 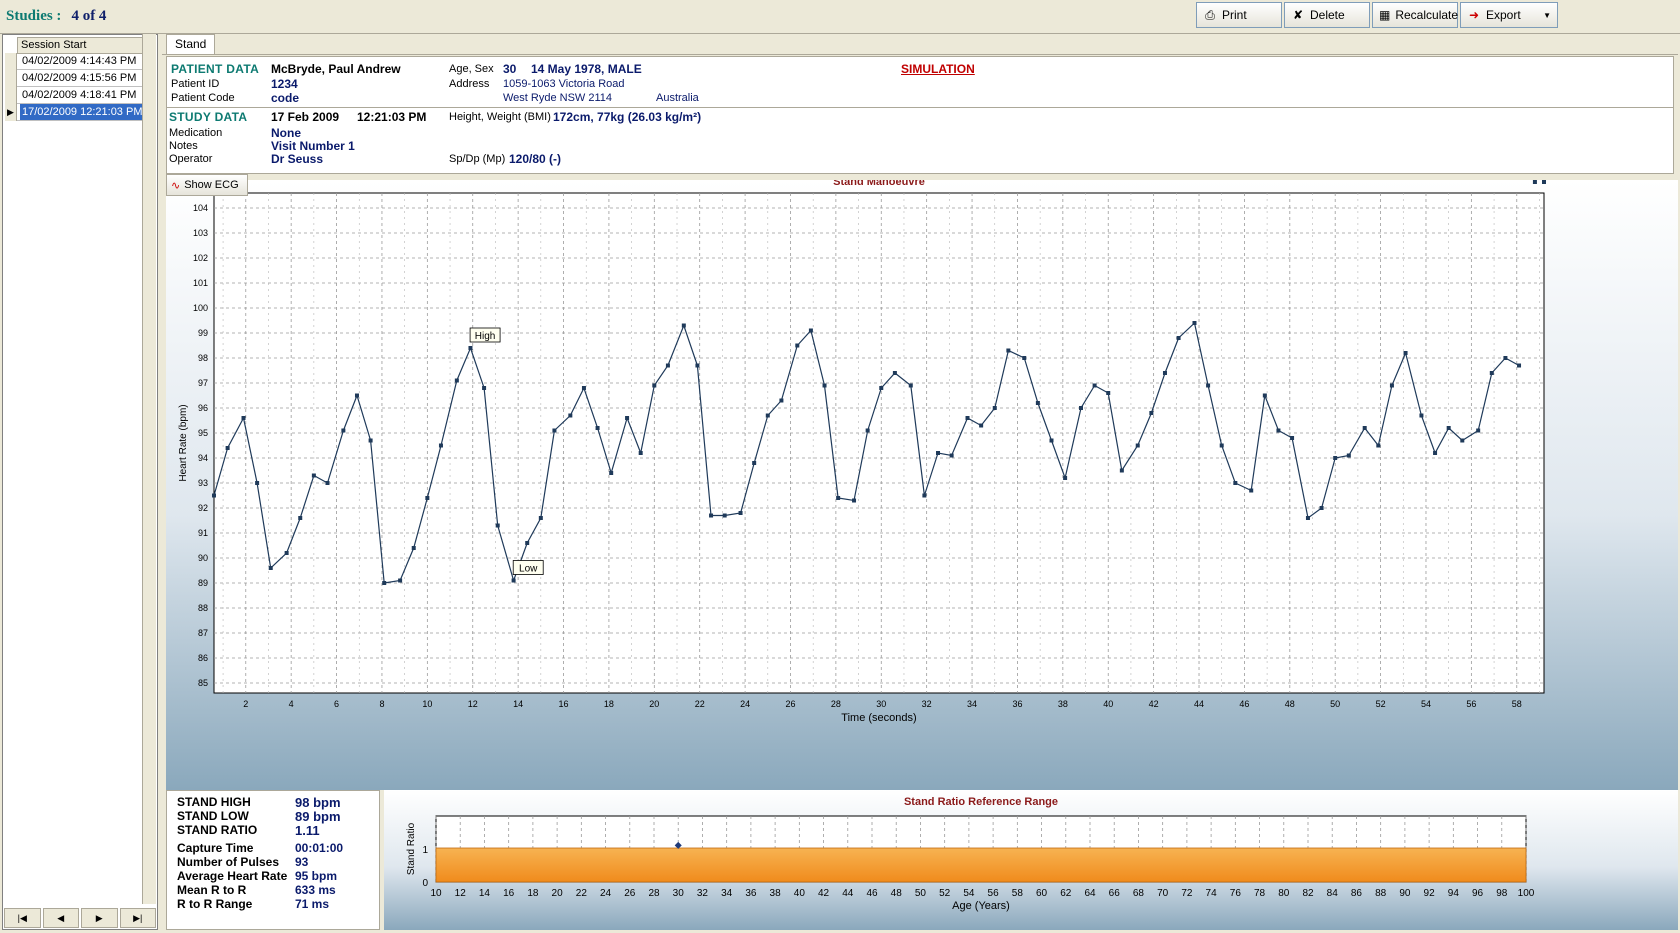 I want to click on x-tick-label: 42, so click(x=824, y=893).